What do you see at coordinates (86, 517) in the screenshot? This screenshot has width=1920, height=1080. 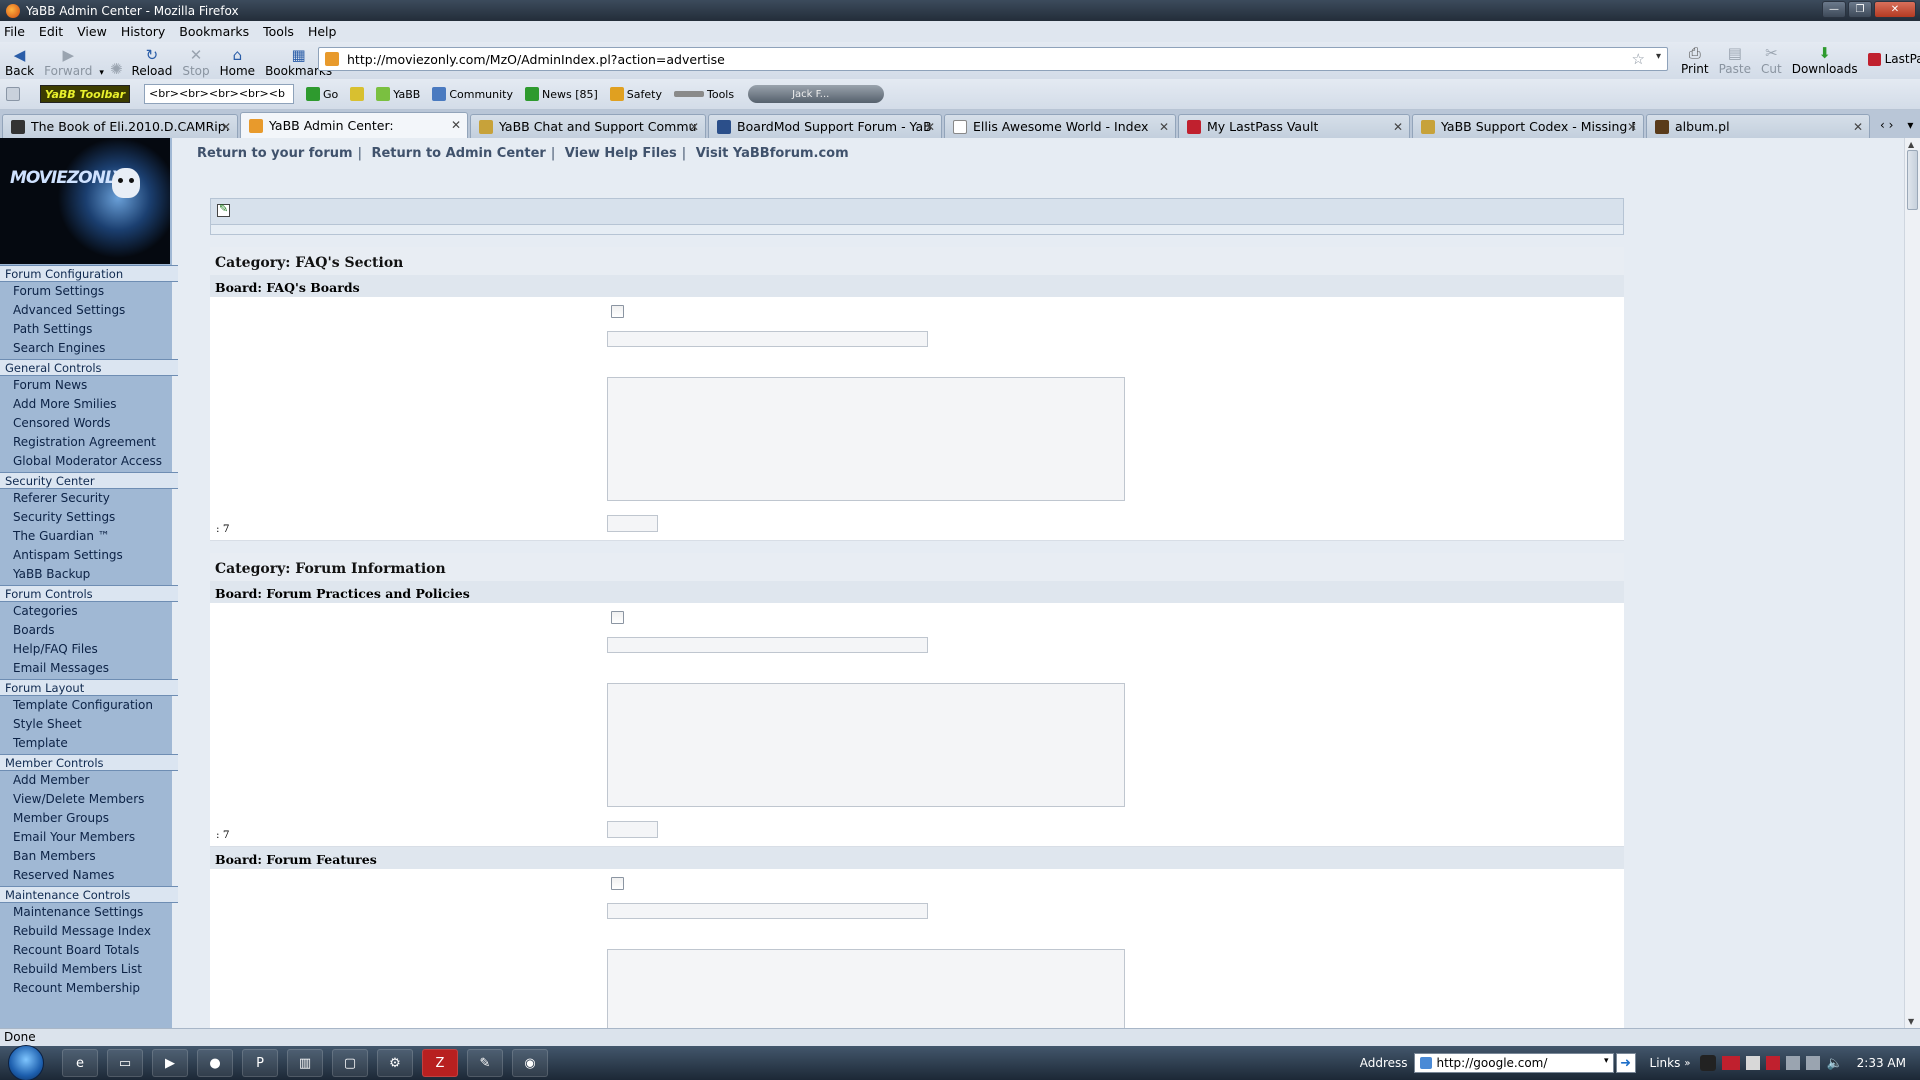 I see `sidebar-item-security-settings: Security Settings` at bounding box center [86, 517].